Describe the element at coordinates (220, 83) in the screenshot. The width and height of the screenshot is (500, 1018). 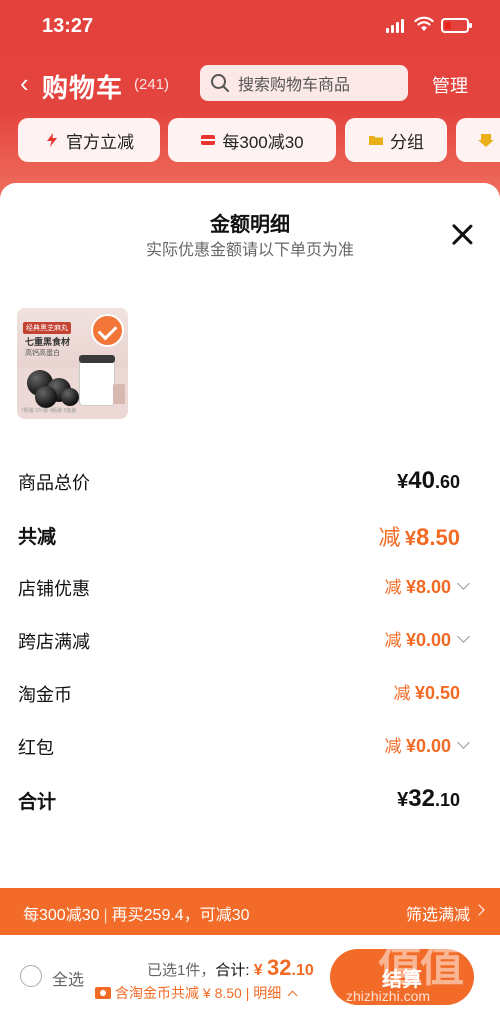
I see `search-icon` at that location.